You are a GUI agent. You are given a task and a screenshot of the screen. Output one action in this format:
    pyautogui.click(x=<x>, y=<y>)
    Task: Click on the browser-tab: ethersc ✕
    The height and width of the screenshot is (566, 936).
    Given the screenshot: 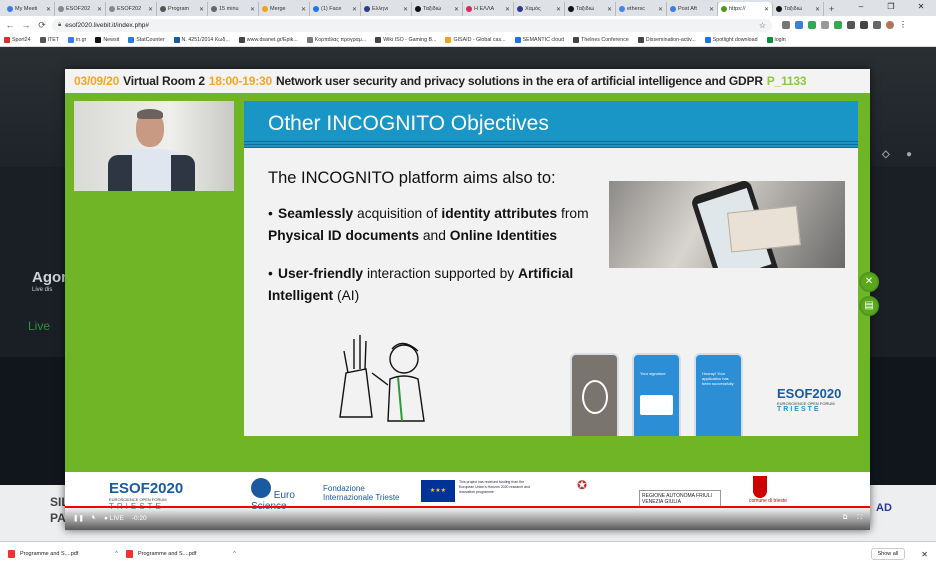 What is the action you would take?
    pyautogui.click(x=641, y=9)
    